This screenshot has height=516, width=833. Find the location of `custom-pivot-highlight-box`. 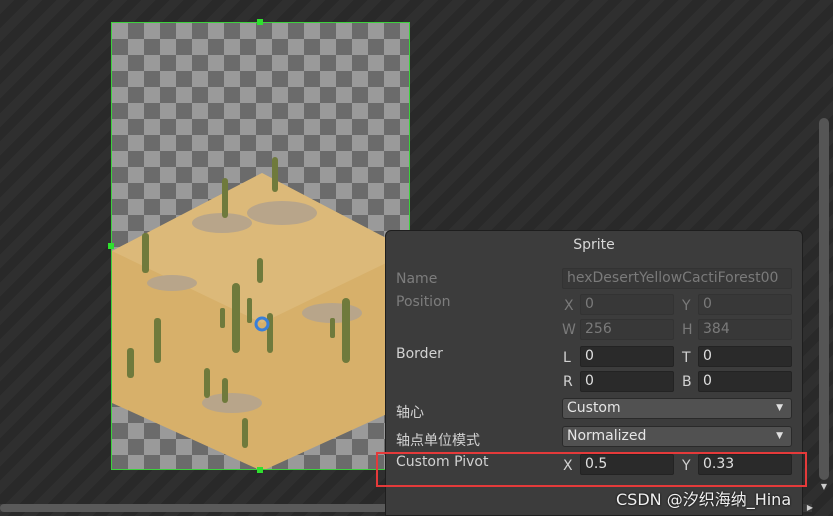

custom-pivot-highlight-box is located at coordinates (591, 469).